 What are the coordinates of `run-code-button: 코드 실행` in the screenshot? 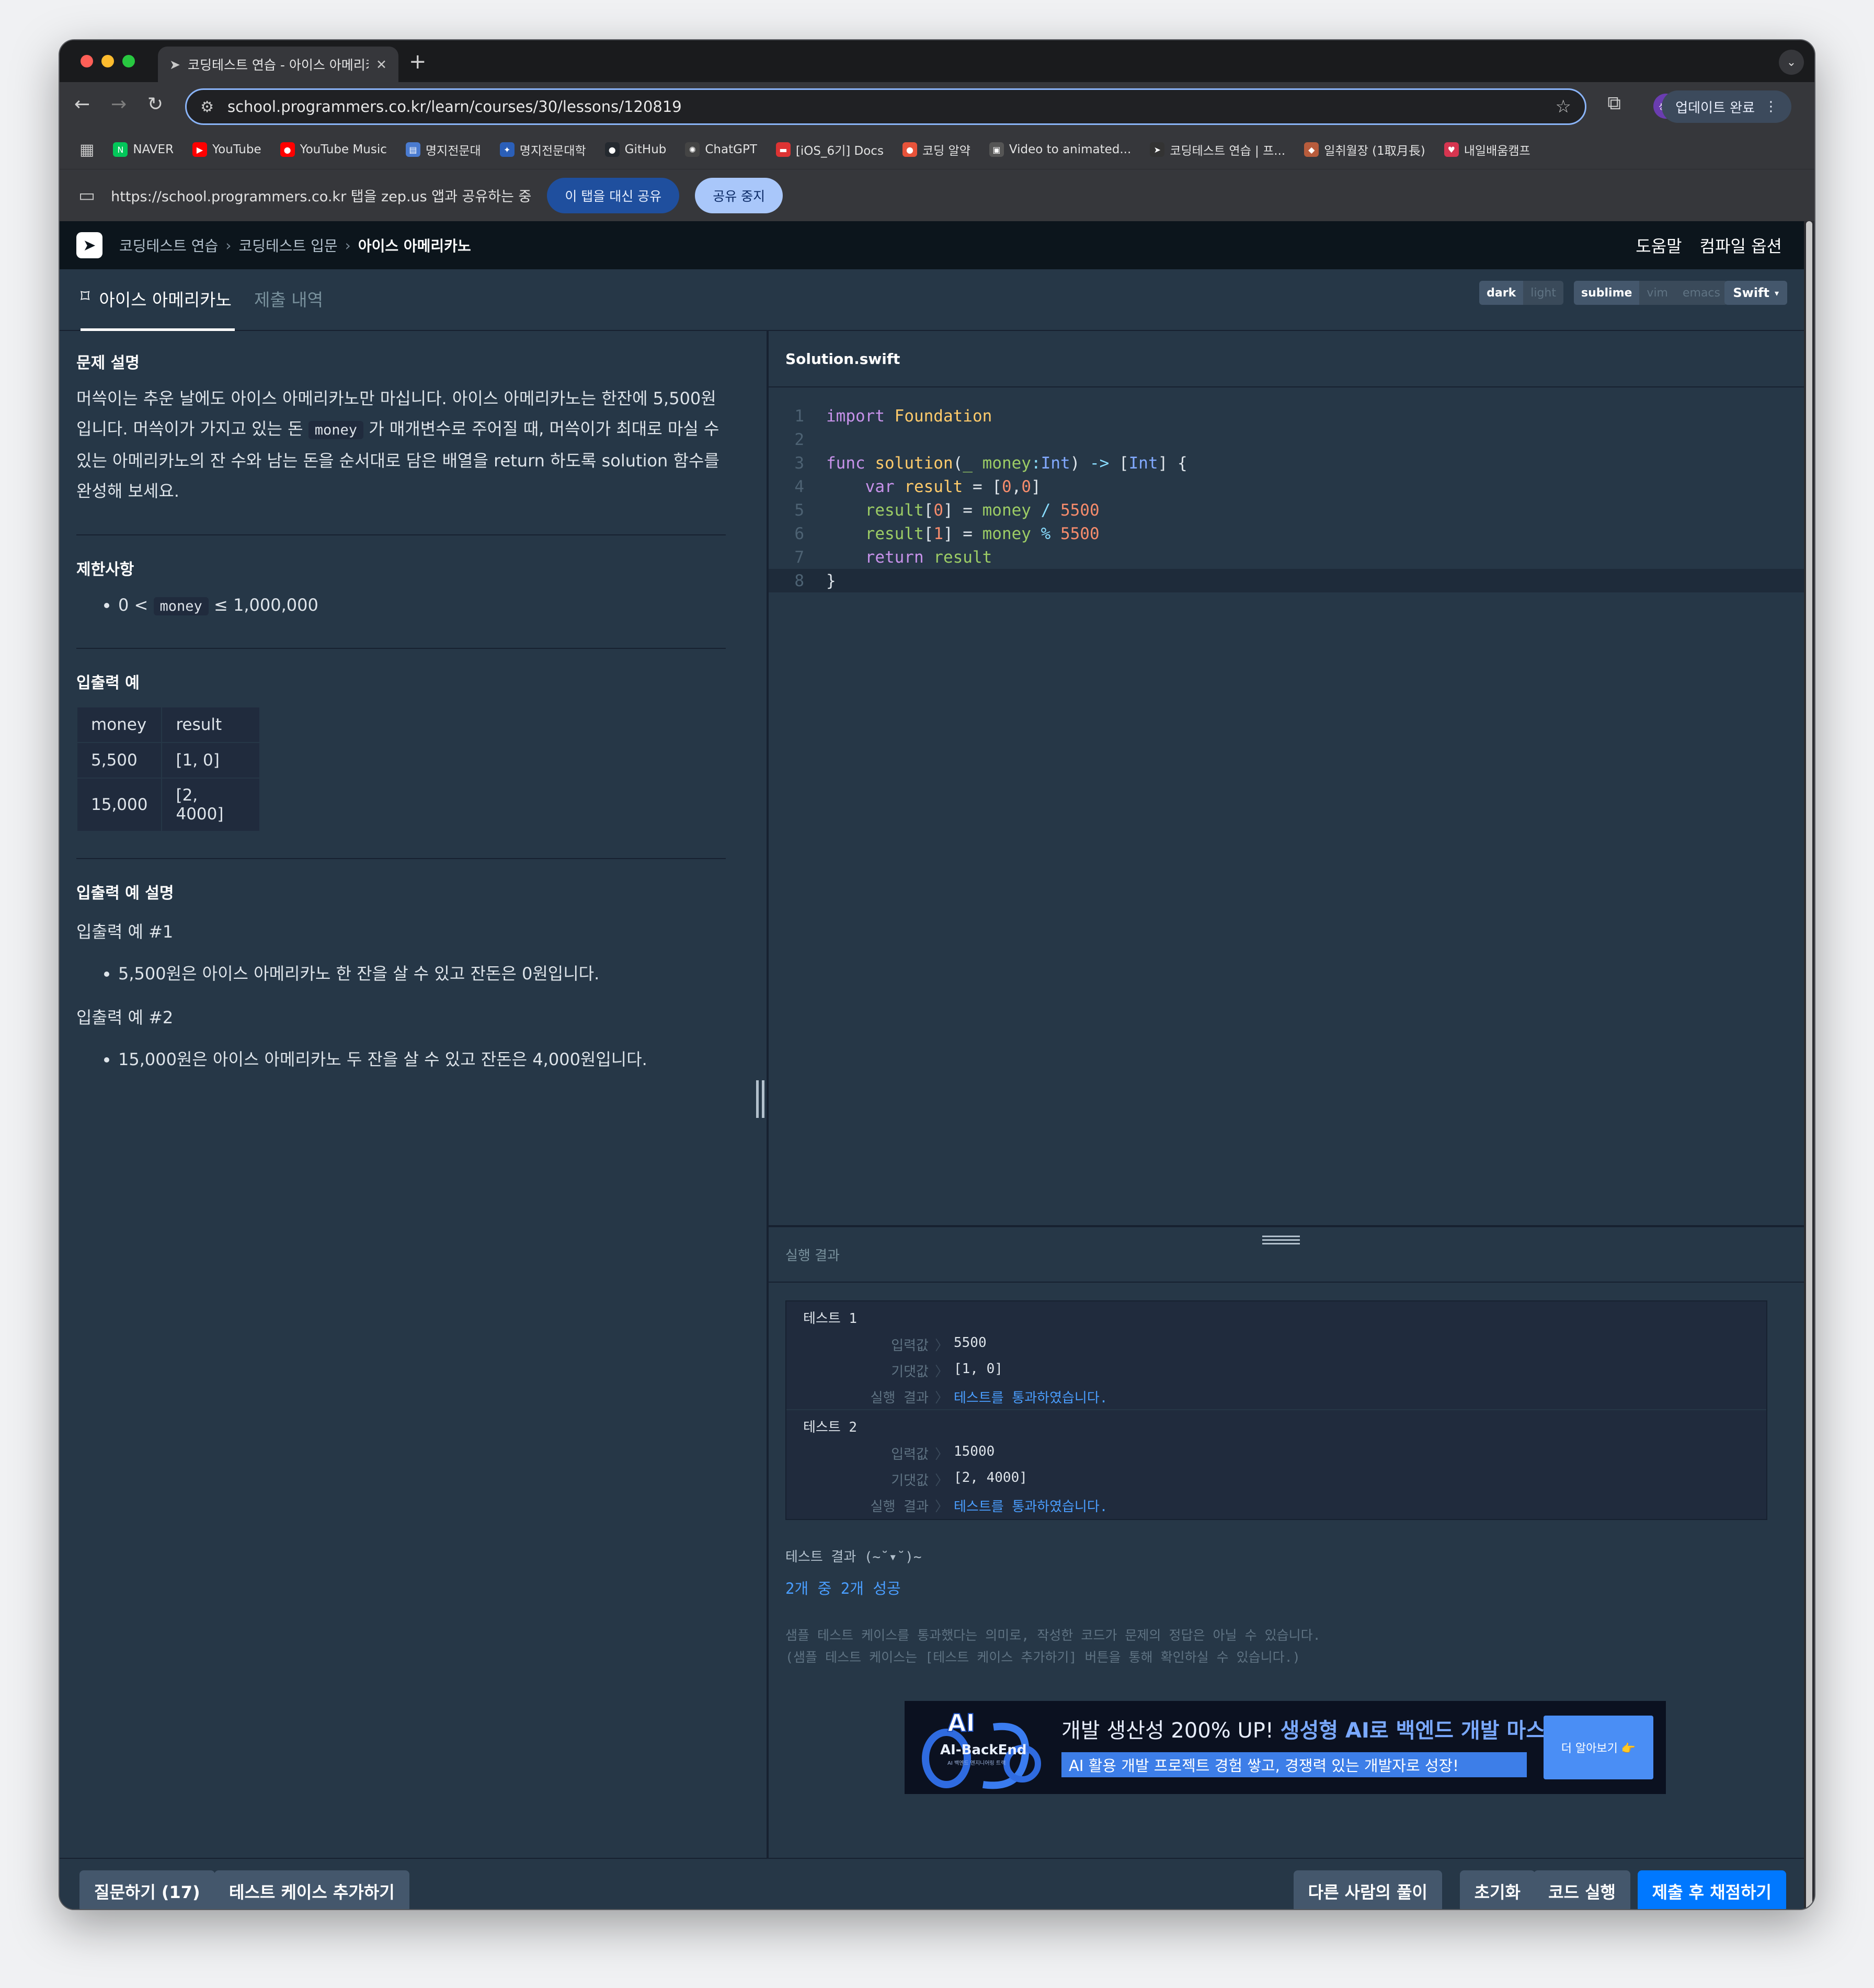 It's located at (1582, 1889).